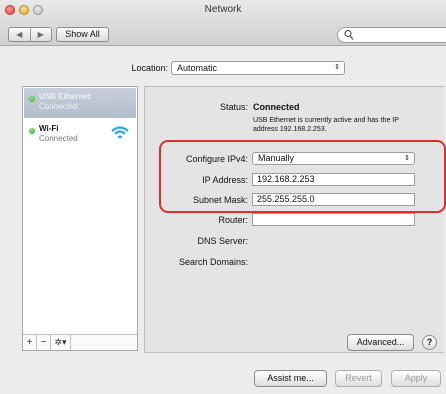 This screenshot has height=394, width=446. Describe the element at coordinates (216, 159) in the screenshot. I see `configure-ipv4-label: Configure IPv4:` at that location.